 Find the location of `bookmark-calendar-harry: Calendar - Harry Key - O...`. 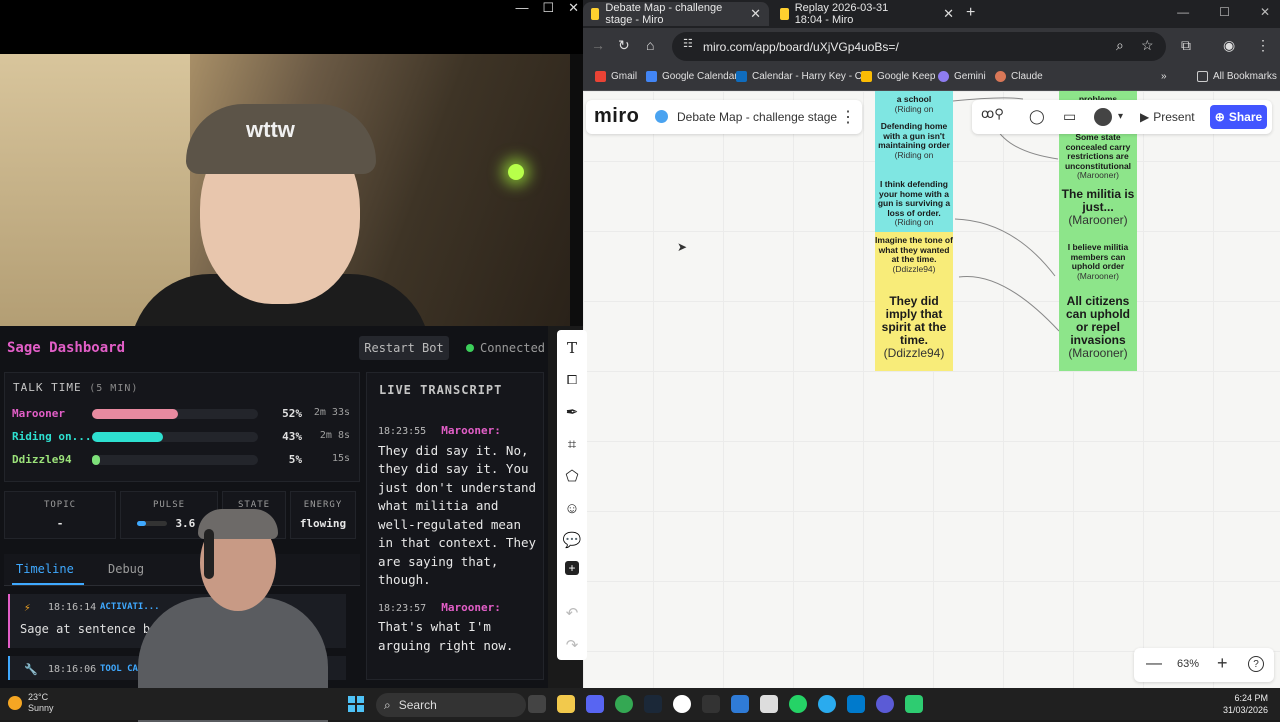

bookmark-calendar-harry: Calendar - Harry Key - O... is located at coordinates (803, 76).